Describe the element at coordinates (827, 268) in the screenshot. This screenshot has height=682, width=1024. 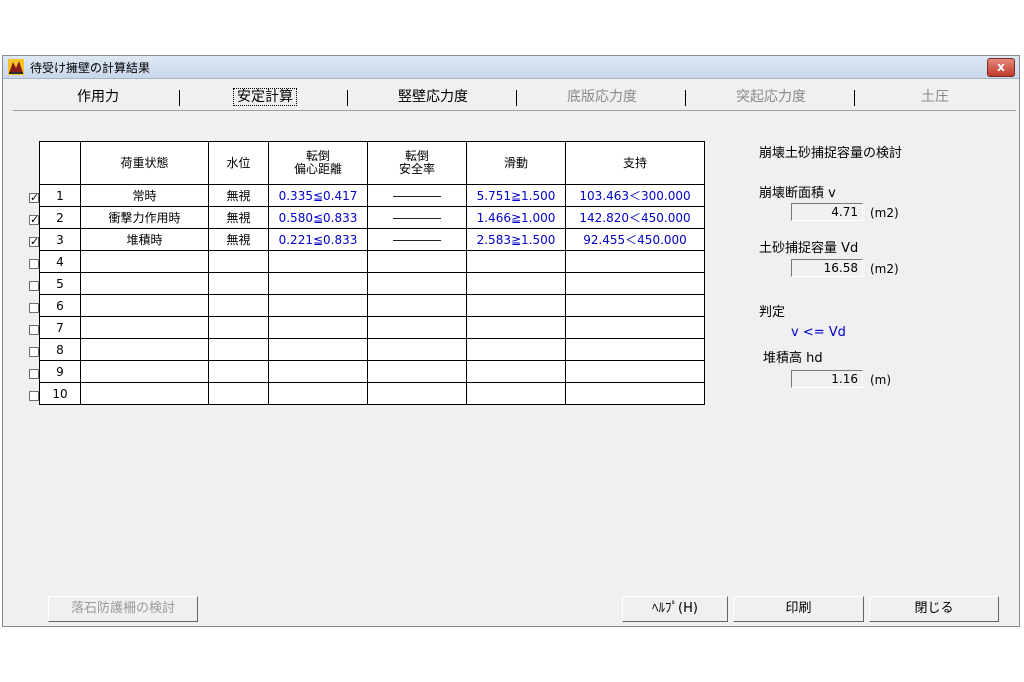
I see `capacity-value-field: 16.58` at that location.